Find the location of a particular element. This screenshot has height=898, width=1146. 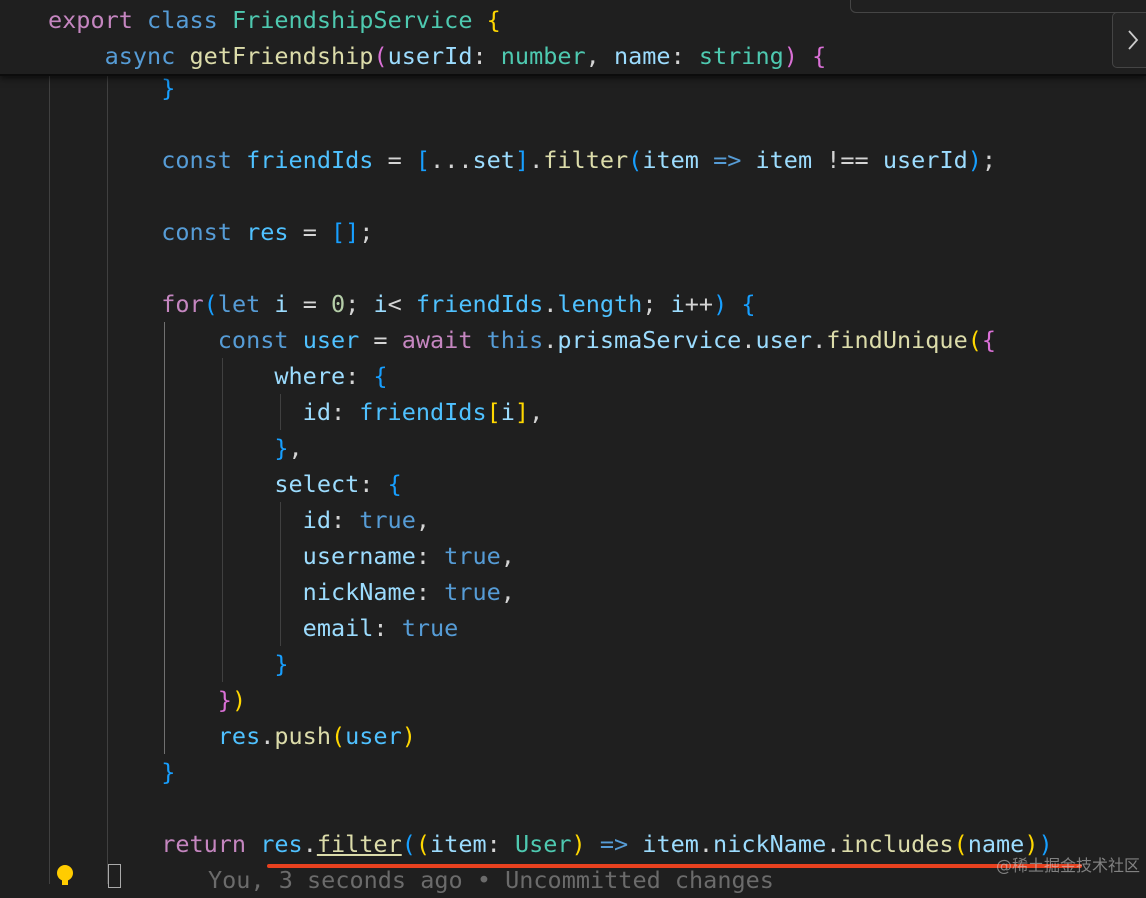

chevron-right-icon is located at coordinates (1129, 40).